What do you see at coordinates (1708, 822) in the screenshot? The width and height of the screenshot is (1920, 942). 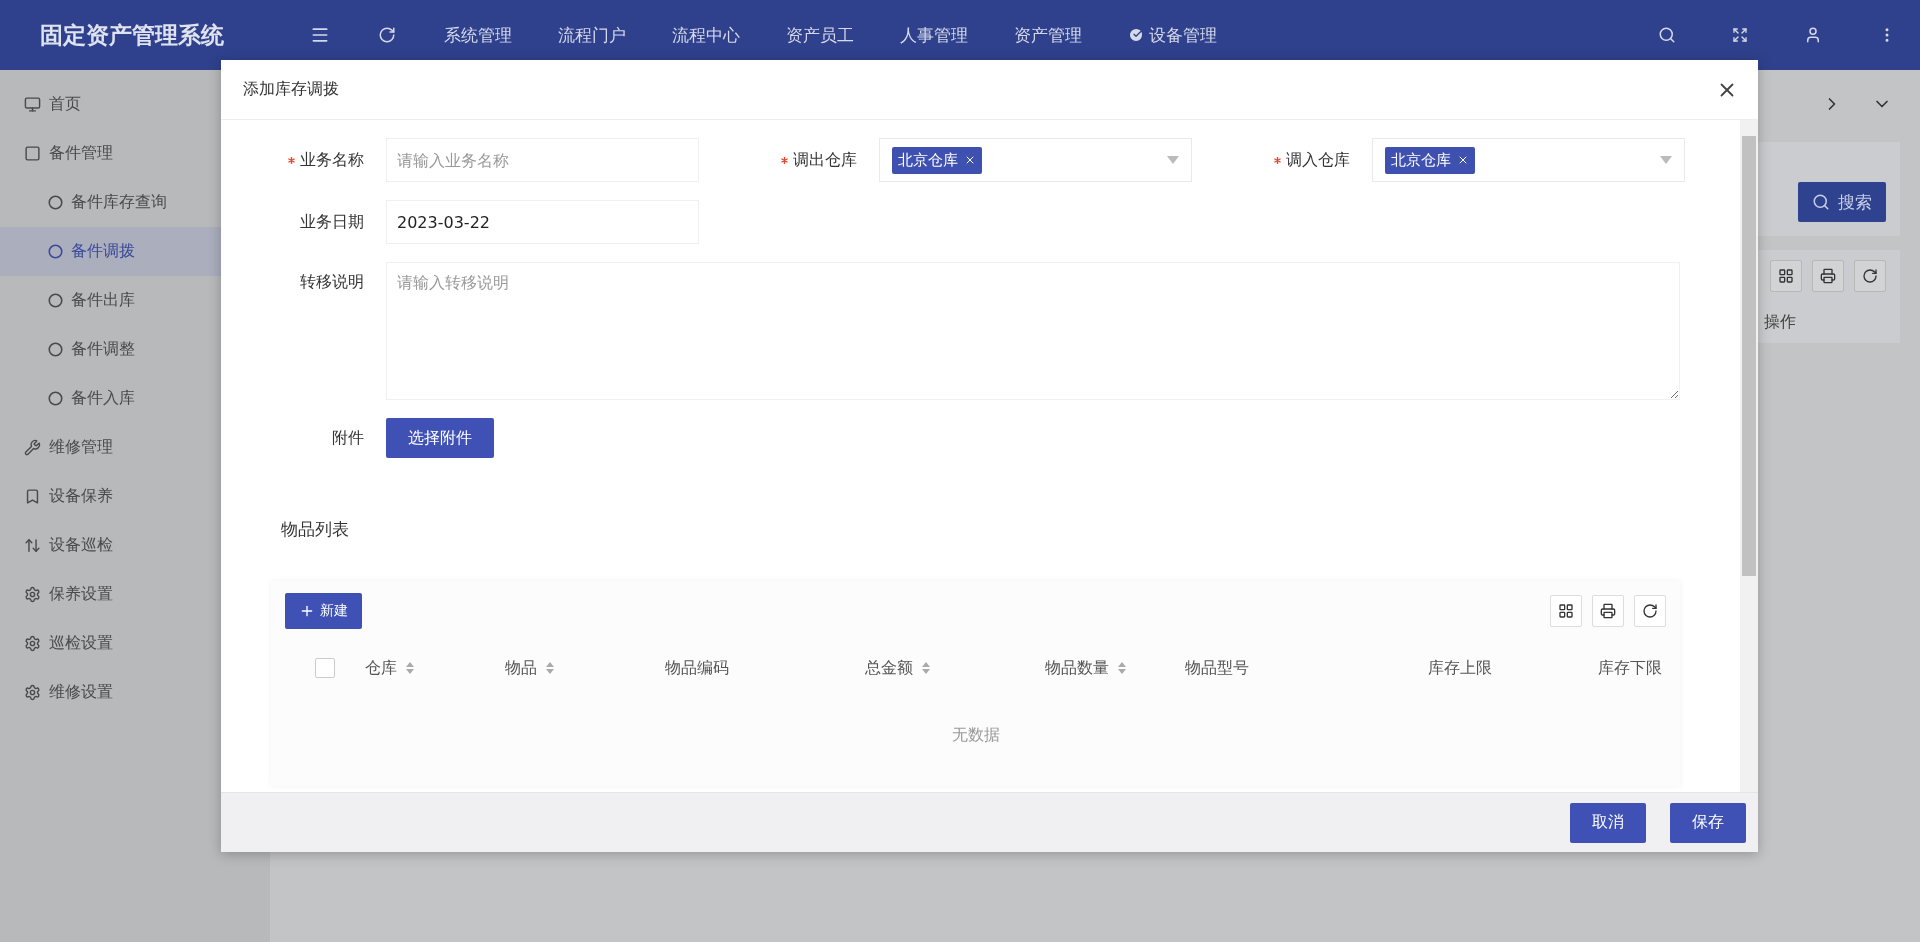 I see `save-button: 保存` at bounding box center [1708, 822].